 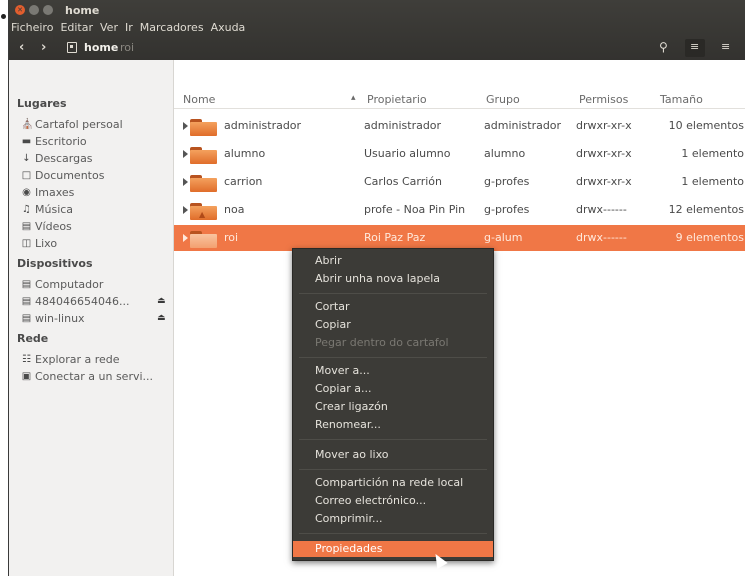 What do you see at coordinates (101, 47) in the screenshot?
I see `breadcrumb-home: home` at bounding box center [101, 47].